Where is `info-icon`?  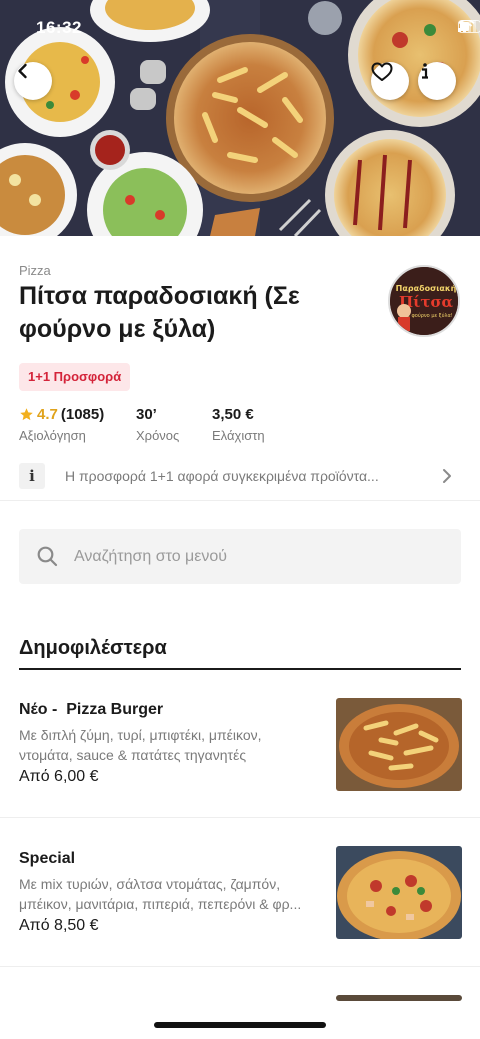
info-icon is located at coordinates (425, 71).